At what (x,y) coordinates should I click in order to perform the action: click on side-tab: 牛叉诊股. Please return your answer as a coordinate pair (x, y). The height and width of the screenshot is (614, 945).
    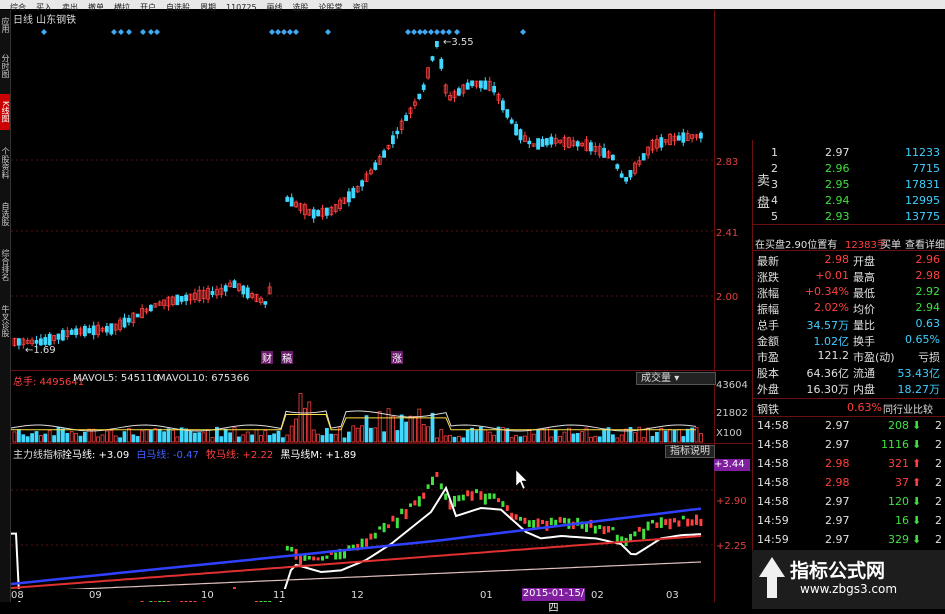
    Looking at the image, I should click on (5, 321).